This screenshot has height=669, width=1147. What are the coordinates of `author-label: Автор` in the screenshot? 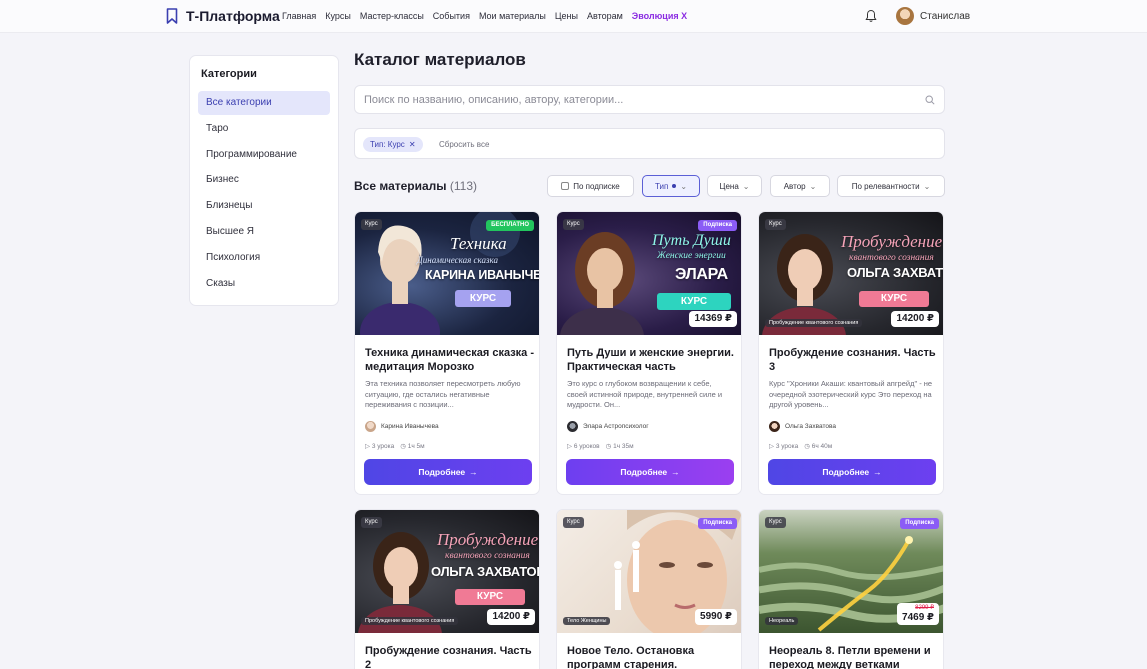 It's located at (794, 186).